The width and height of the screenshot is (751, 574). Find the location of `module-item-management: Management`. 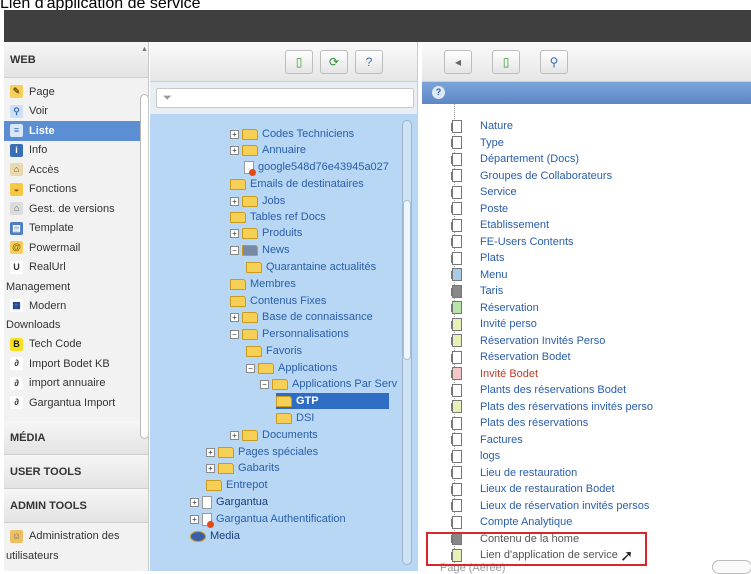

module-item-management: Management is located at coordinates (76, 286).